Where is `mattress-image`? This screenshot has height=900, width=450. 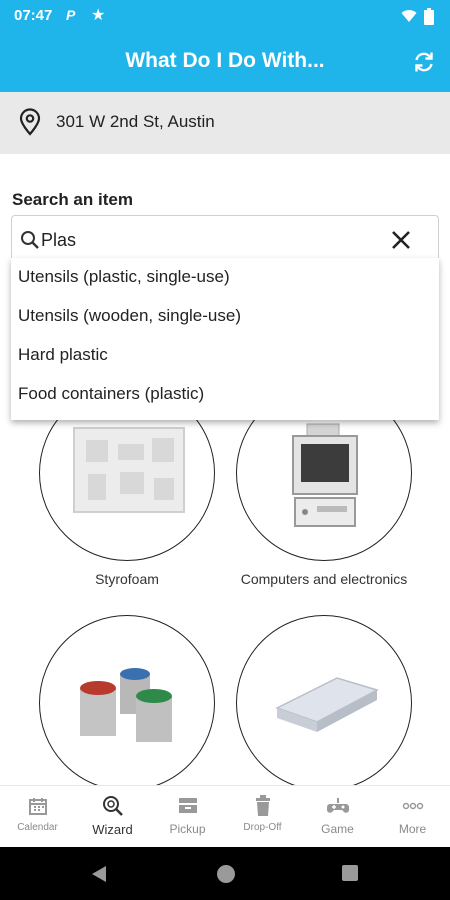
mattress-image is located at coordinates (324, 703).